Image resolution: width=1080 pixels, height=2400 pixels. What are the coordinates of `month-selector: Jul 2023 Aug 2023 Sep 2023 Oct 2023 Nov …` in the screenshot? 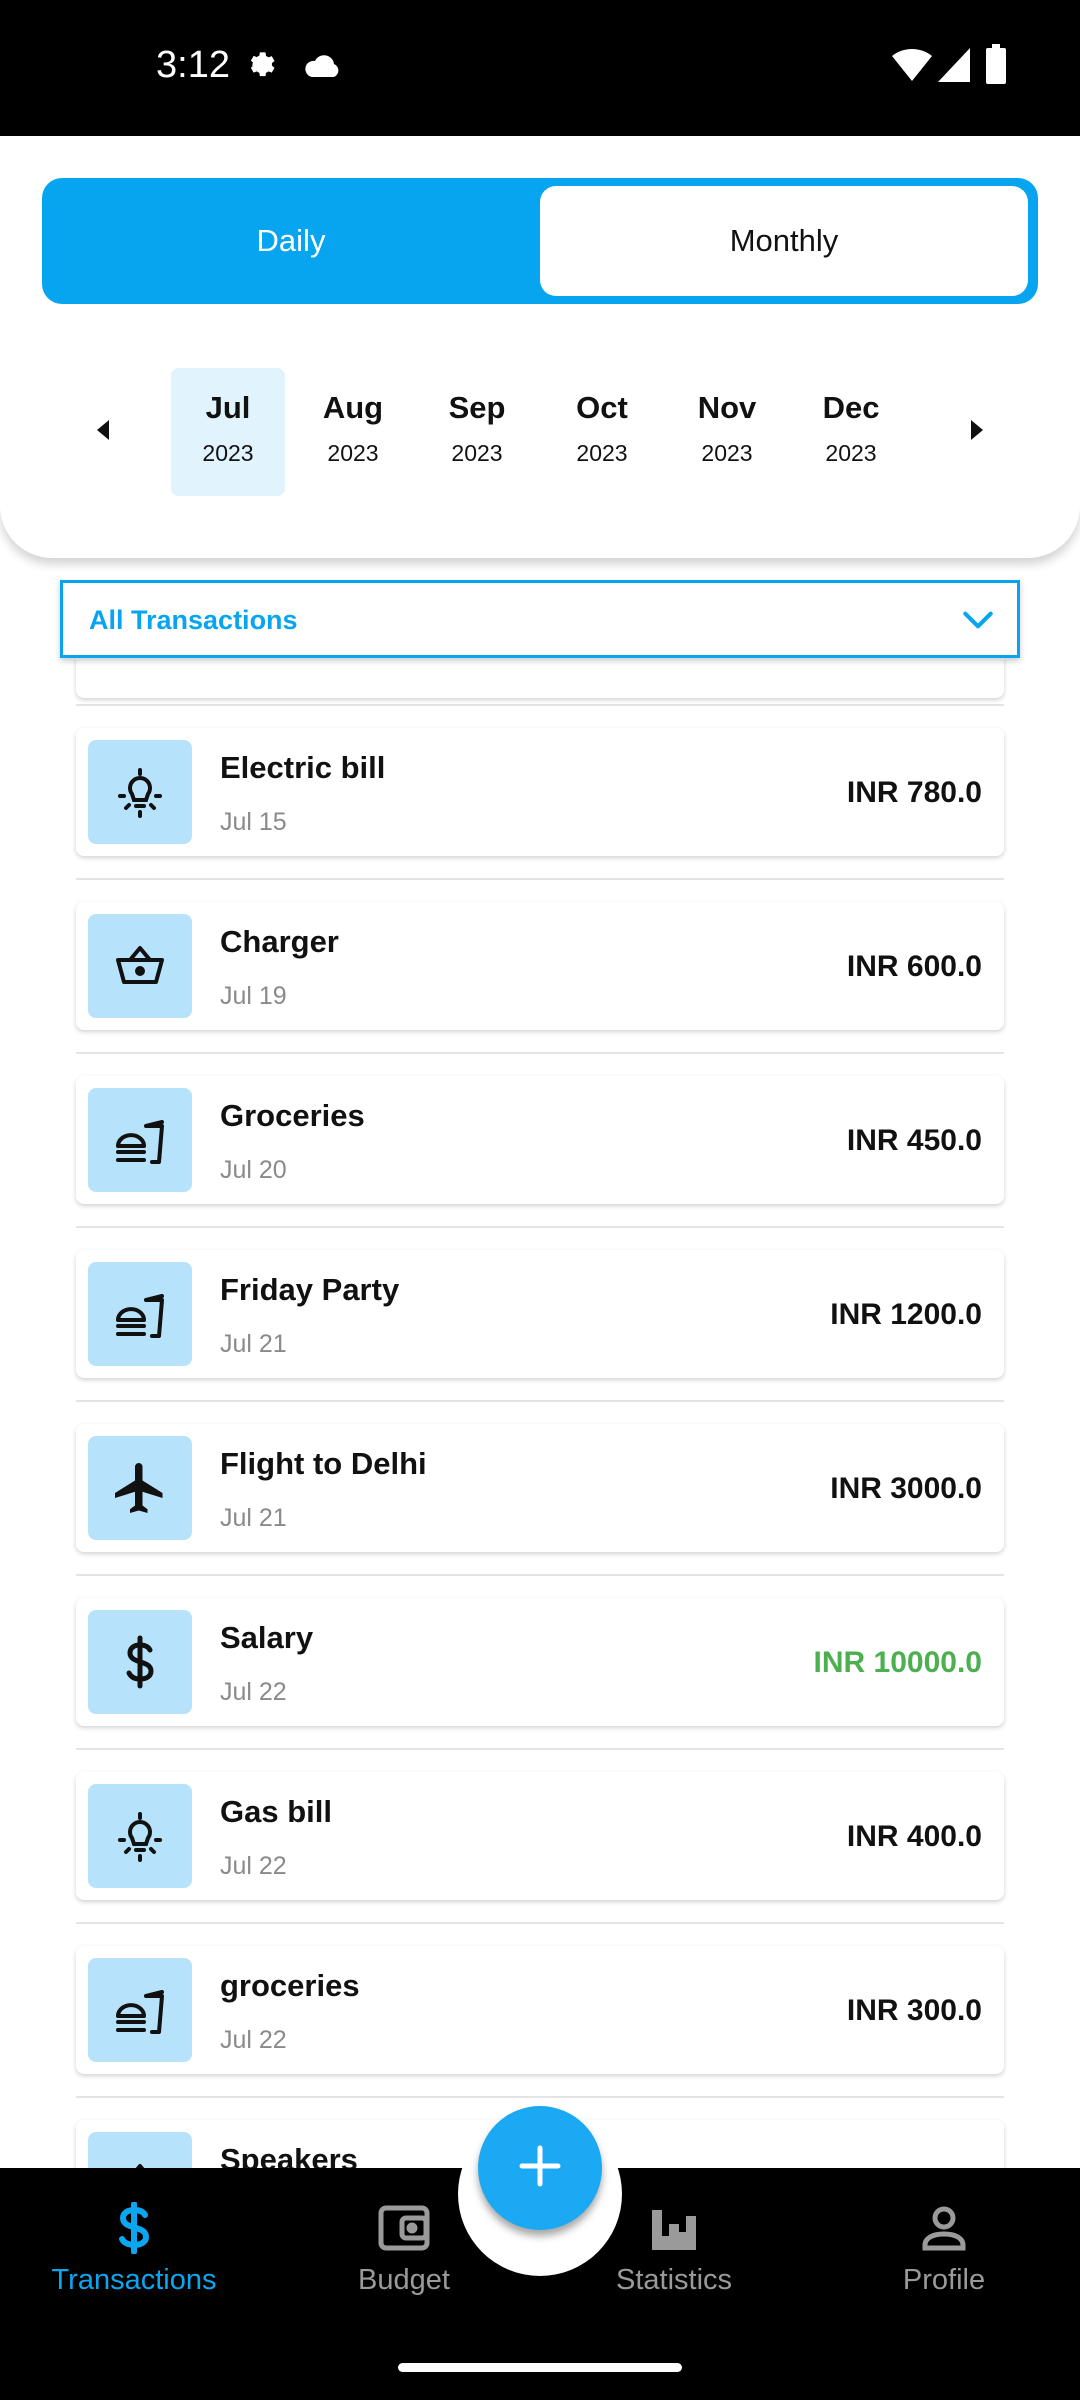 It's located at (540, 431).